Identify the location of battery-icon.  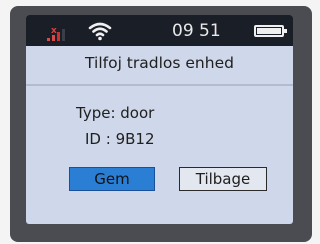
(270, 31).